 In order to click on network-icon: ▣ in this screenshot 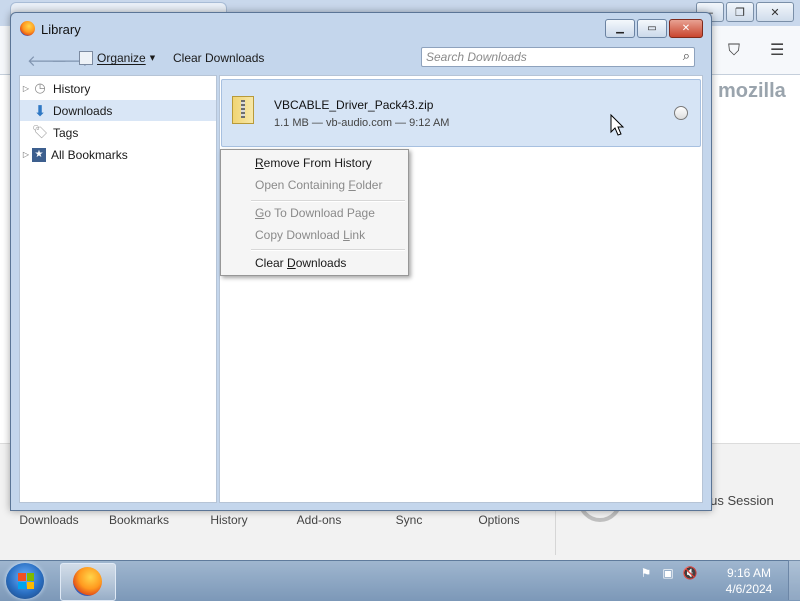, I will do `click(668, 573)`.